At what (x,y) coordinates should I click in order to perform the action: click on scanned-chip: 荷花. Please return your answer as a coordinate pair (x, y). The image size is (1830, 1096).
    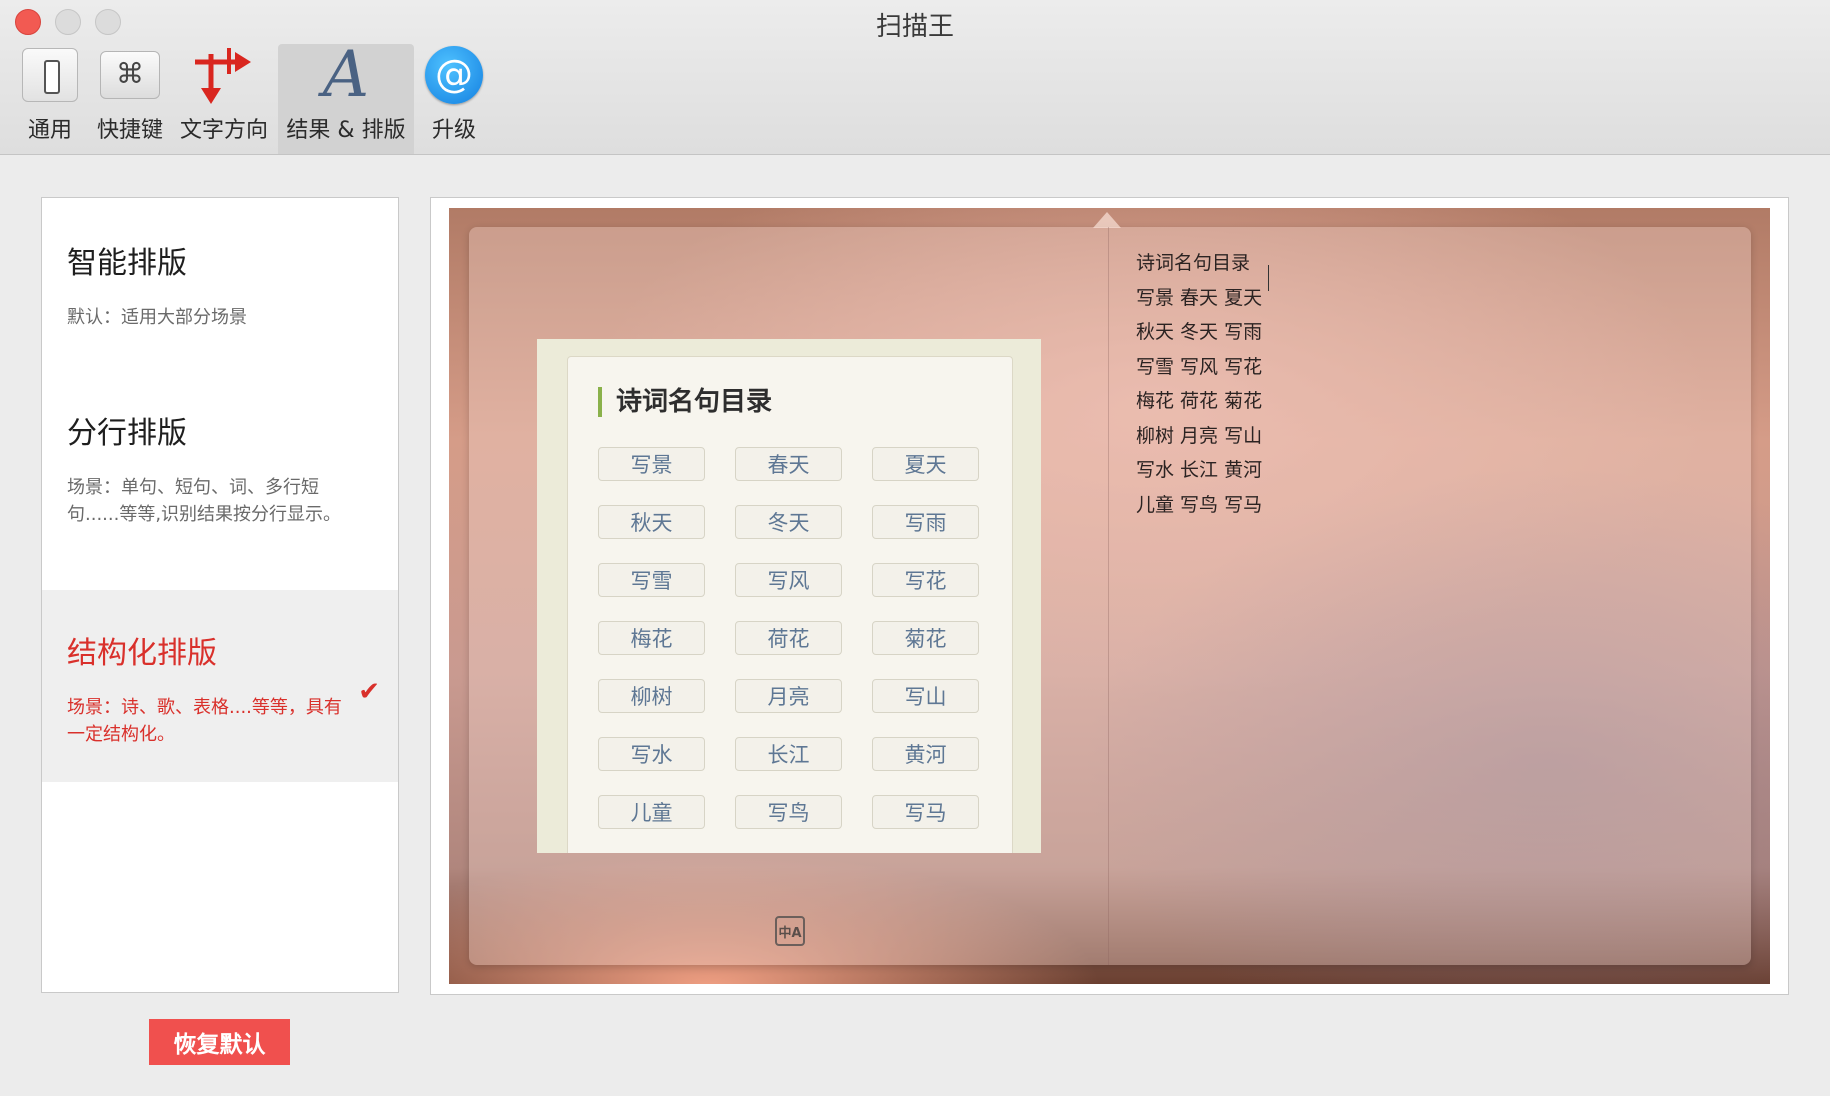
    Looking at the image, I should click on (788, 638).